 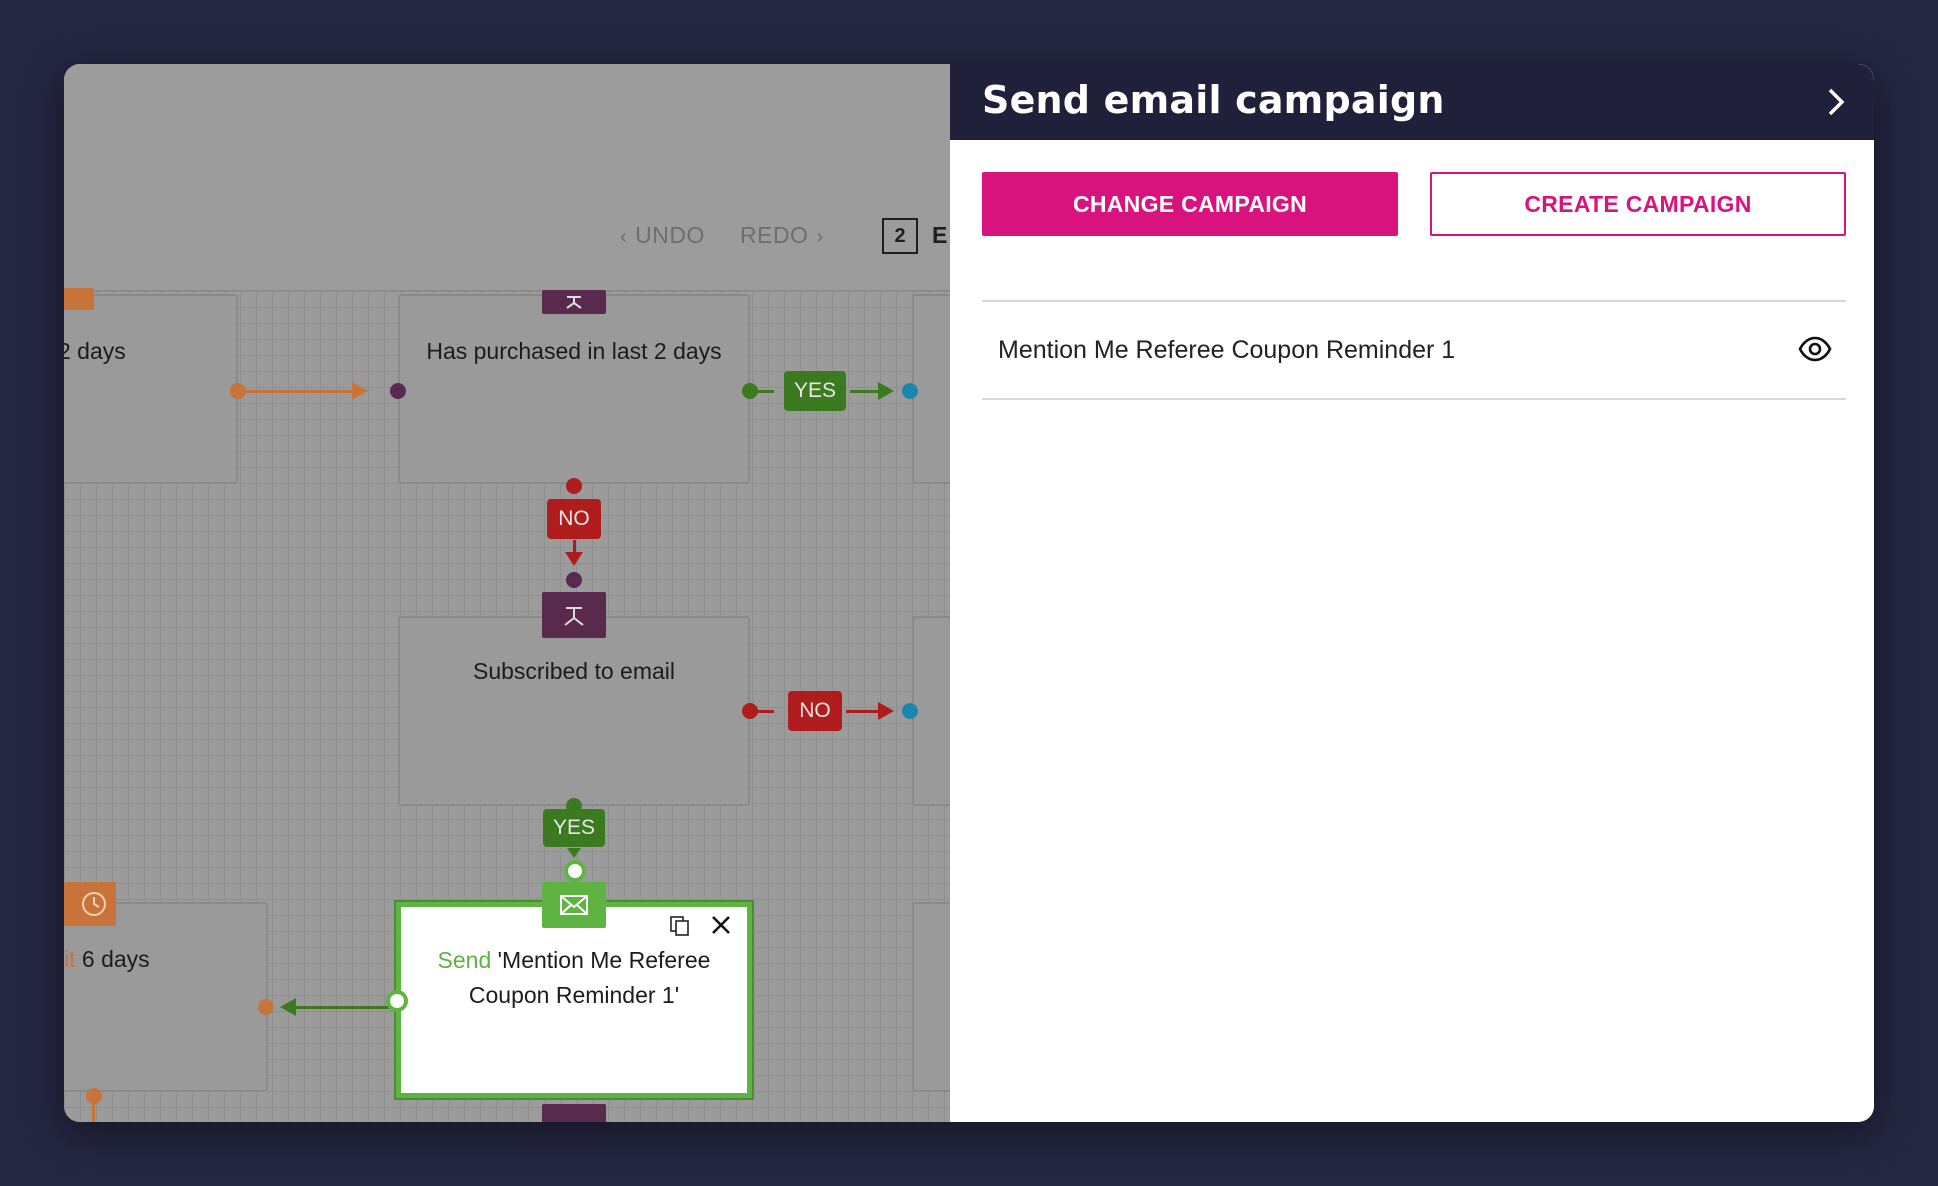 What do you see at coordinates (1227, 350) in the screenshot?
I see `campaign-name: Mention Me Referee Coupon Reminder 1` at bounding box center [1227, 350].